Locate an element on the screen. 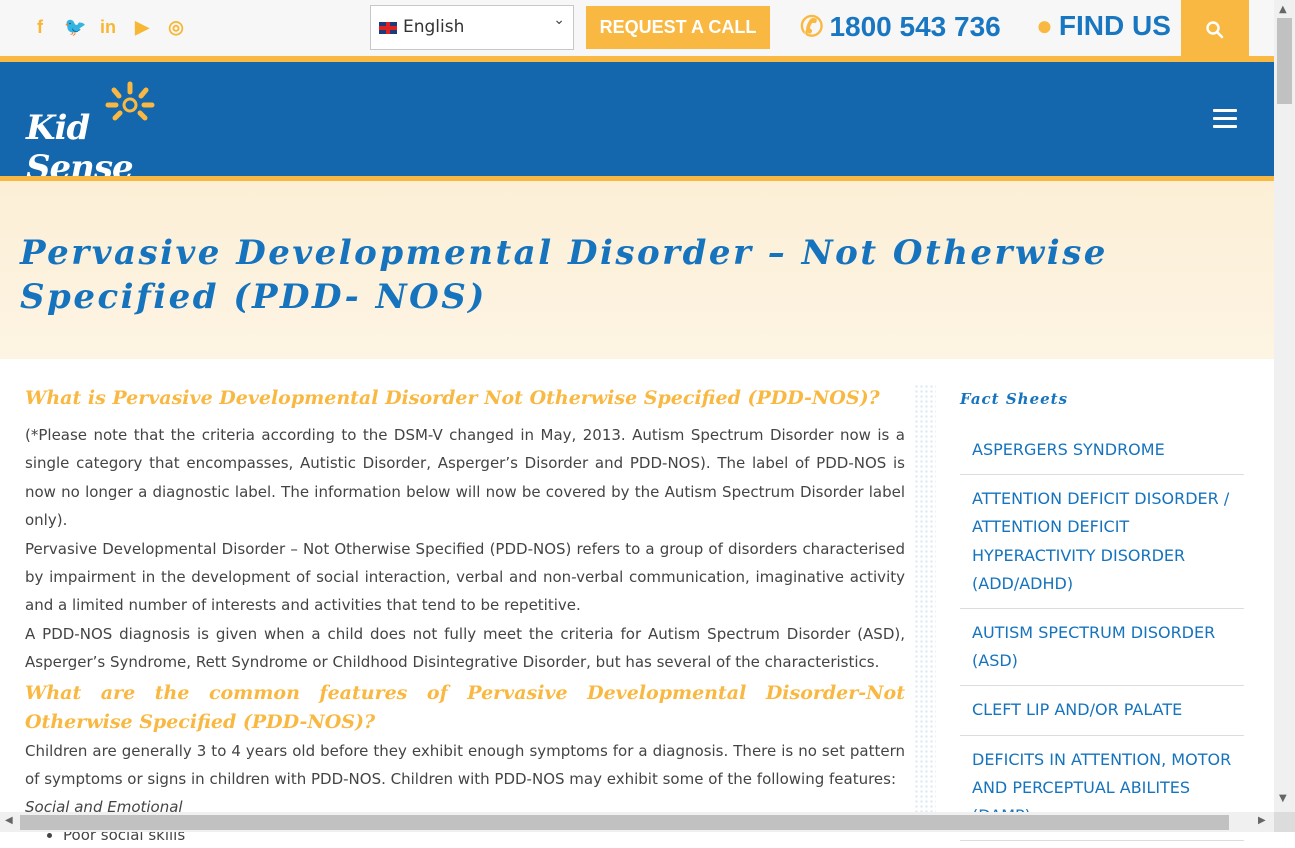 This screenshot has width=1295, height=848. phone-link: ✆ 1800 543 736 is located at coordinates (900, 26).